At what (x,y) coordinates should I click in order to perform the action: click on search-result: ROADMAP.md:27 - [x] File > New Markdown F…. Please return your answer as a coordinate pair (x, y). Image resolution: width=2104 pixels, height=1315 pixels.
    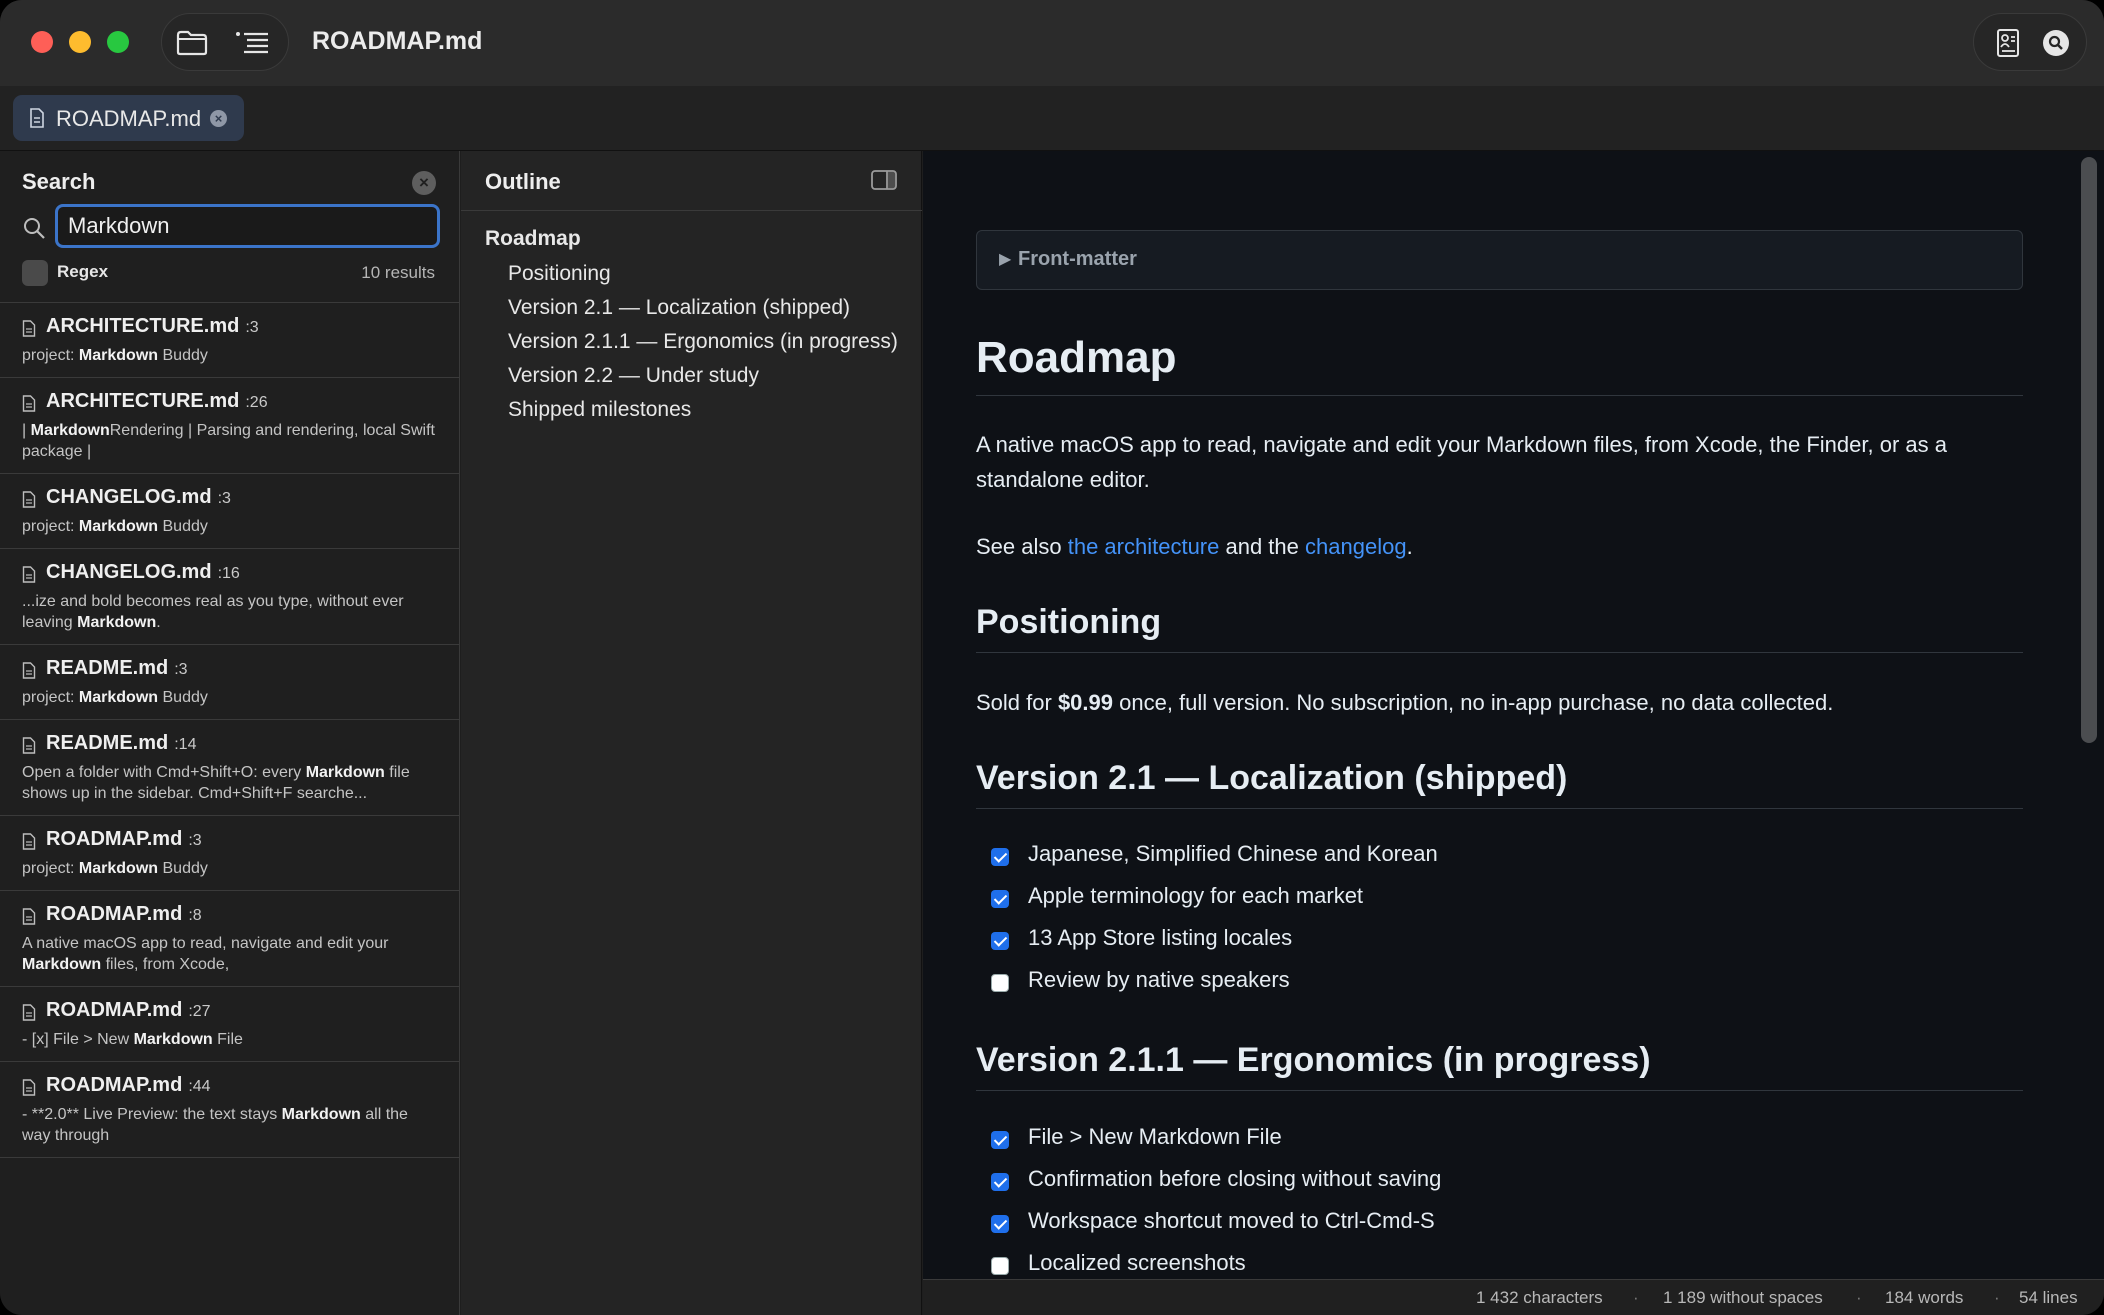
    Looking at the image, I should click on (230, 1030).